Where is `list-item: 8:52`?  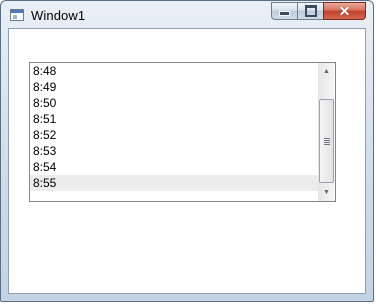 list-item: 8:52 is located at coordinates (175, 135).